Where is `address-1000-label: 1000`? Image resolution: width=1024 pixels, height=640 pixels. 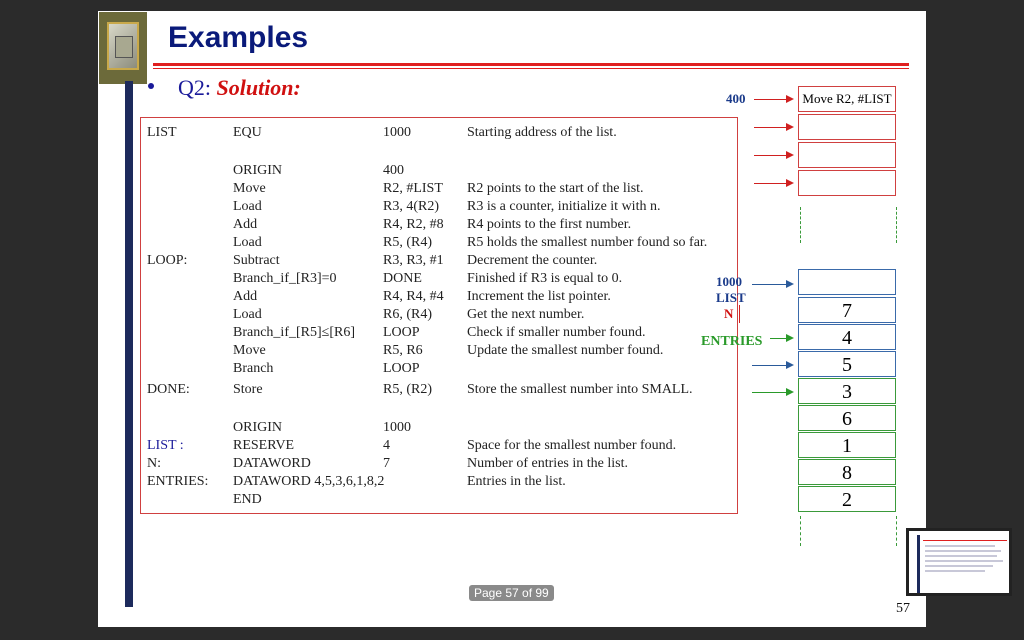
address-1000-label: 1000 is located at coordinates (729, 281).